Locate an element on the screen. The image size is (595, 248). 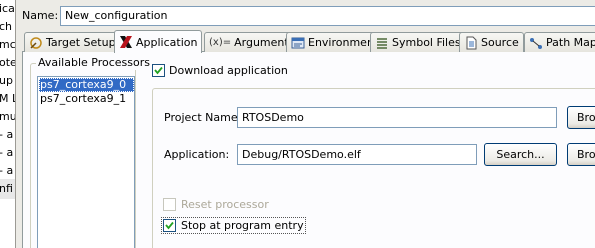
path-map-icon is located at coordinates (536, 43).